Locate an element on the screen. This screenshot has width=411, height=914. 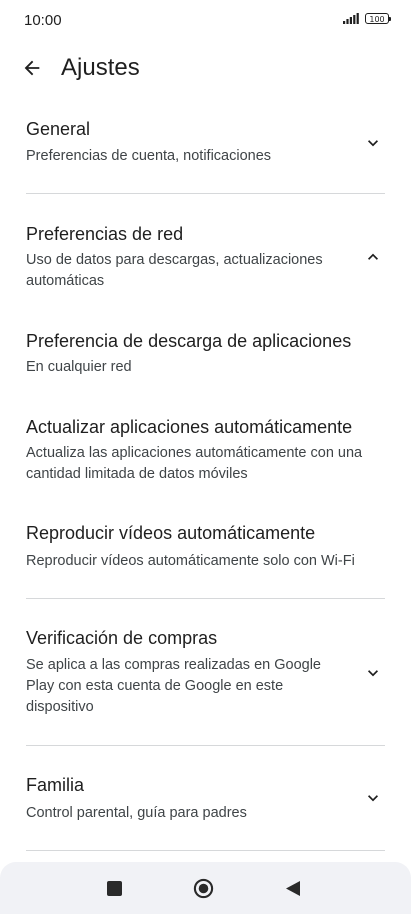
page-title: Ajustes is located at coordinates (100, 67).